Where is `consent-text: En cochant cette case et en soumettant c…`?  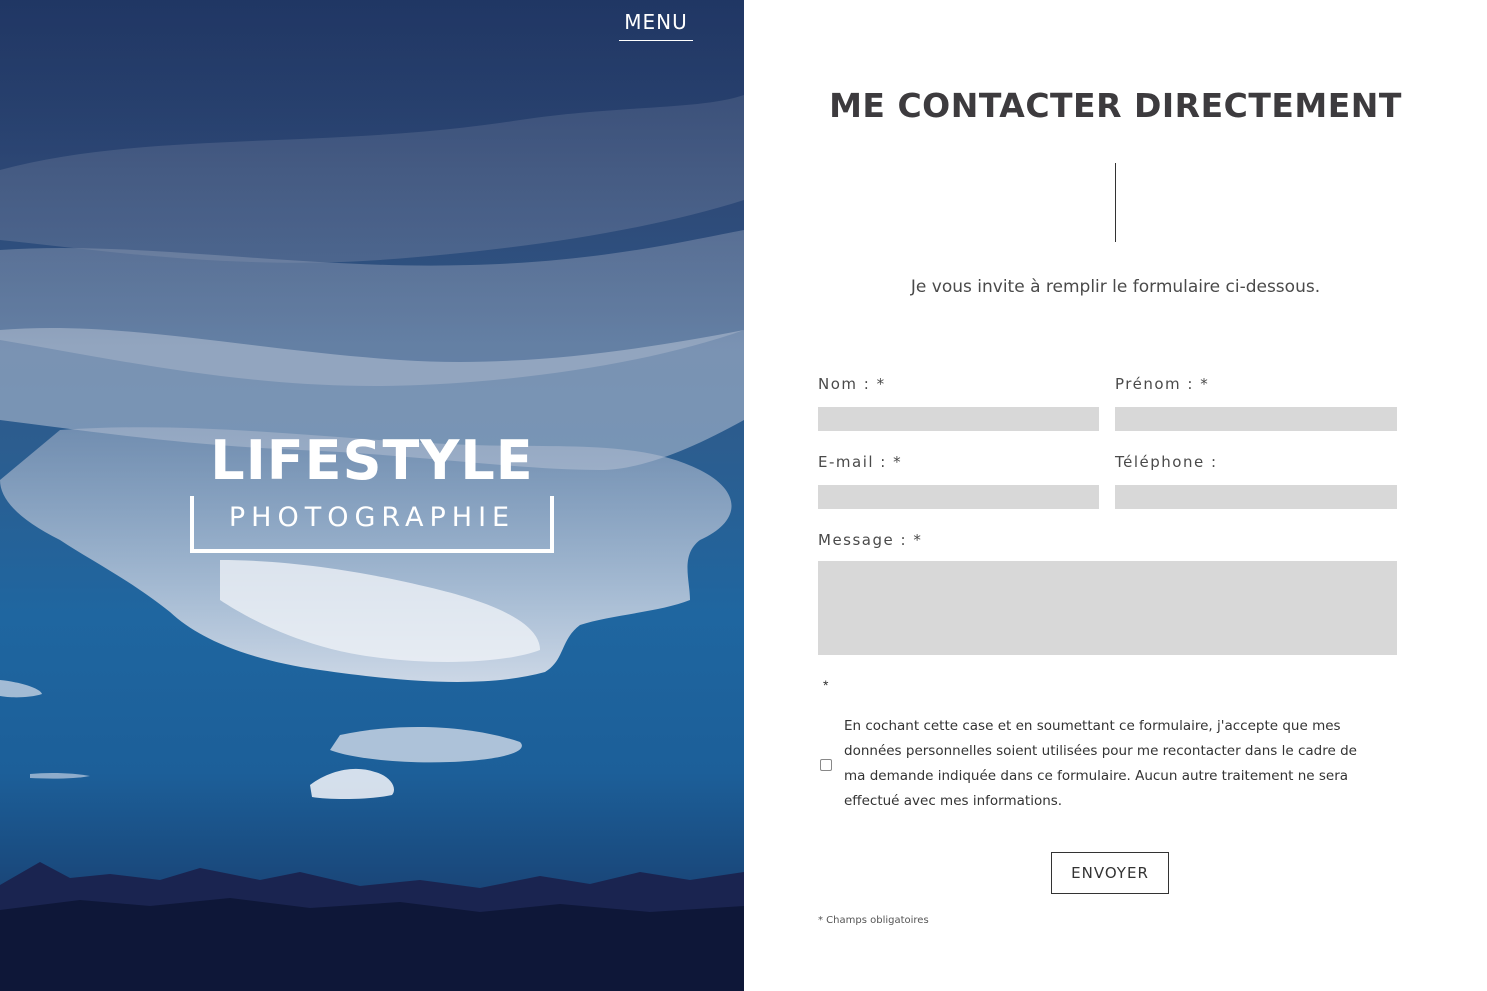
consent-text: En cochant cette case et en soumettant c… is located at coordinates (1100, 763).